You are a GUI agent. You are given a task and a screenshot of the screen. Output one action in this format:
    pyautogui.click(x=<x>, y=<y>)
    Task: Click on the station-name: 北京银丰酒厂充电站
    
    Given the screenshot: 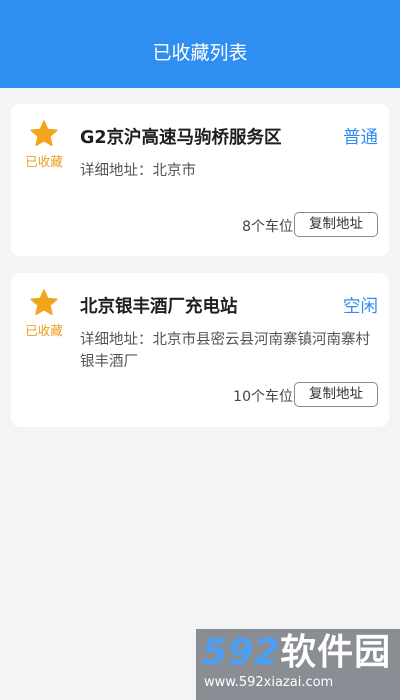 What is the action you would take?
    pyautogui.click(x=159, y=307)
    